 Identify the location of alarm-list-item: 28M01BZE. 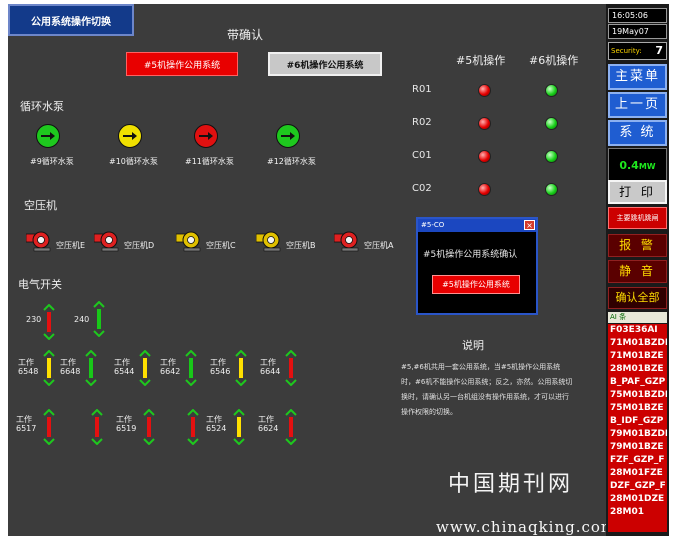
(637, 369).